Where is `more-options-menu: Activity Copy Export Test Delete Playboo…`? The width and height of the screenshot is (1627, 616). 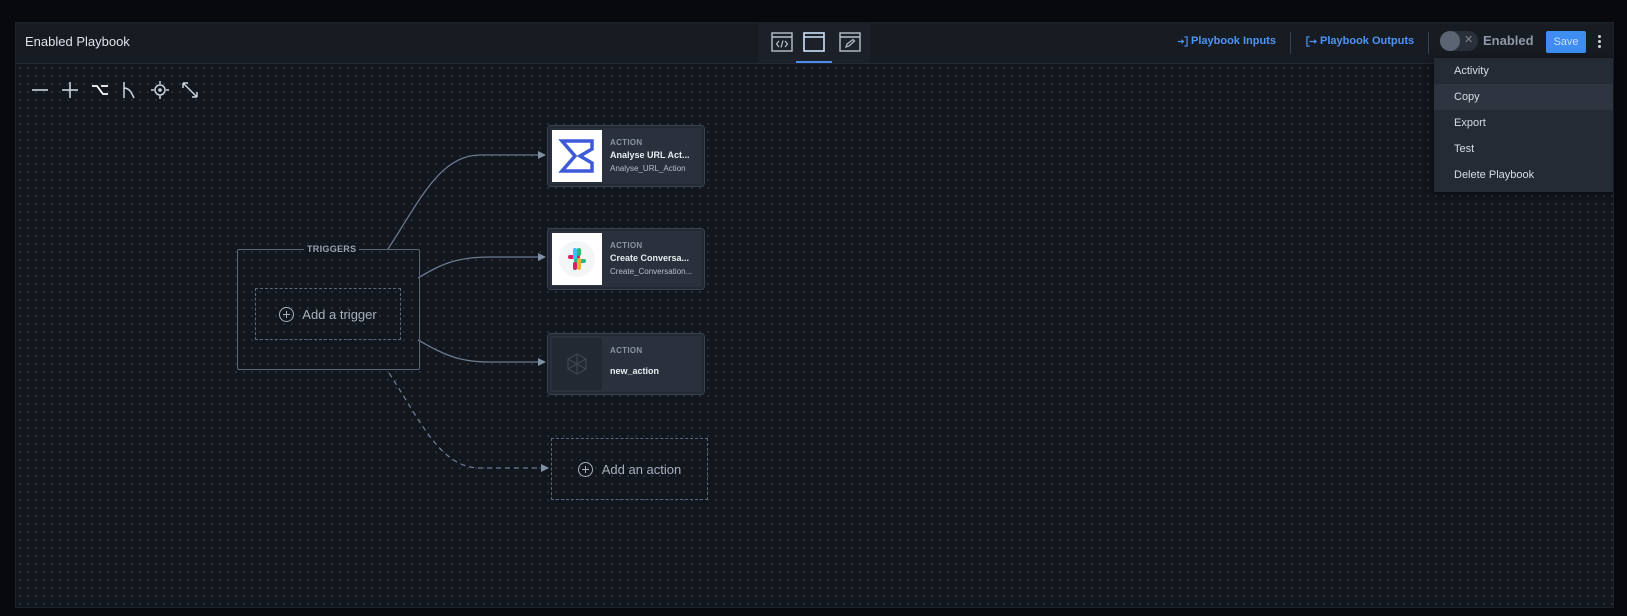
more-options-menu: Activity Copy Export Test Delete Playboo… is located at coordinates (1523, 125).